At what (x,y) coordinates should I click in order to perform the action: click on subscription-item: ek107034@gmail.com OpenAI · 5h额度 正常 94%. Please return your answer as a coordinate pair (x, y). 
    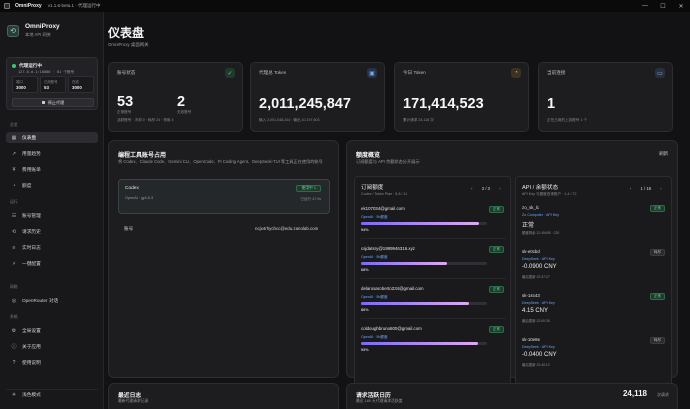
    Looking at the image, I should click on (433, 221).